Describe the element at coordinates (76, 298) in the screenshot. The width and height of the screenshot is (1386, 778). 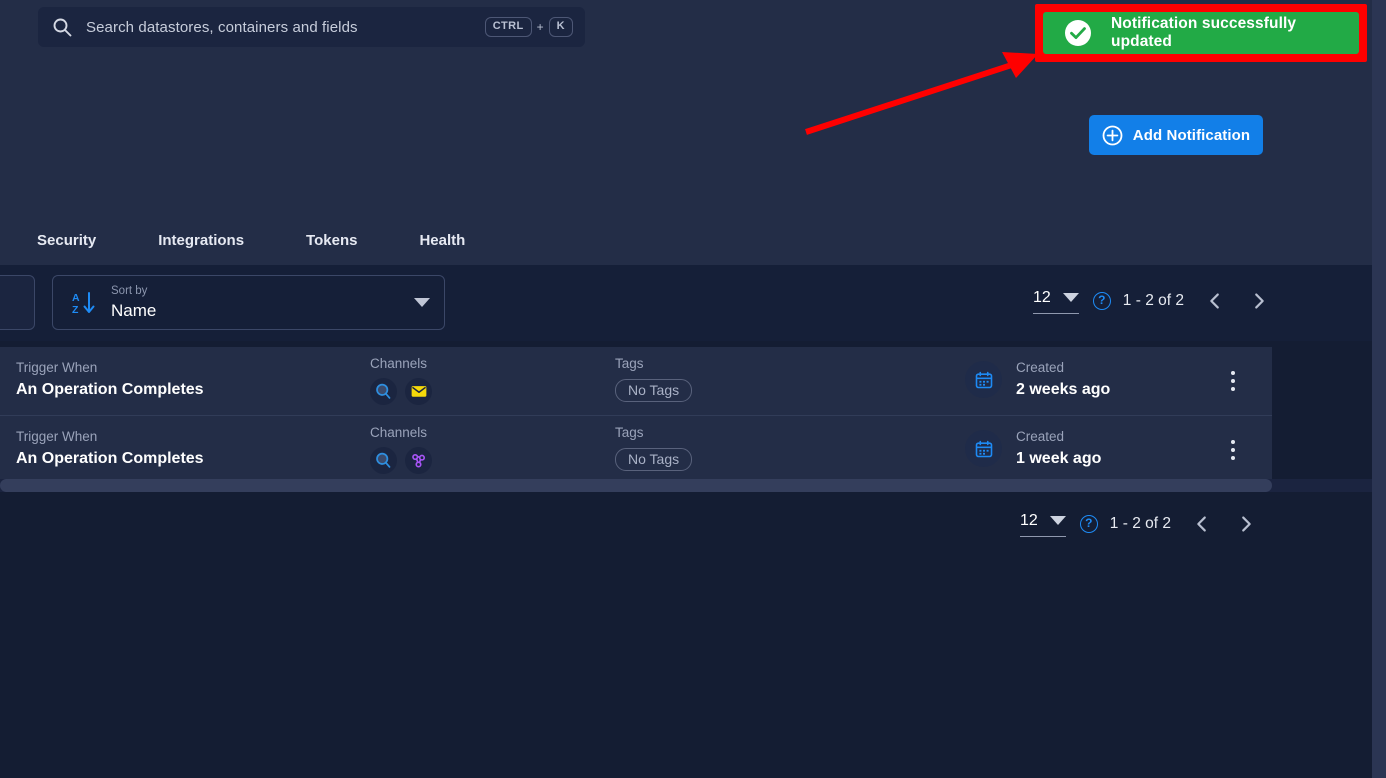
I see `svg-text: A` at that location.